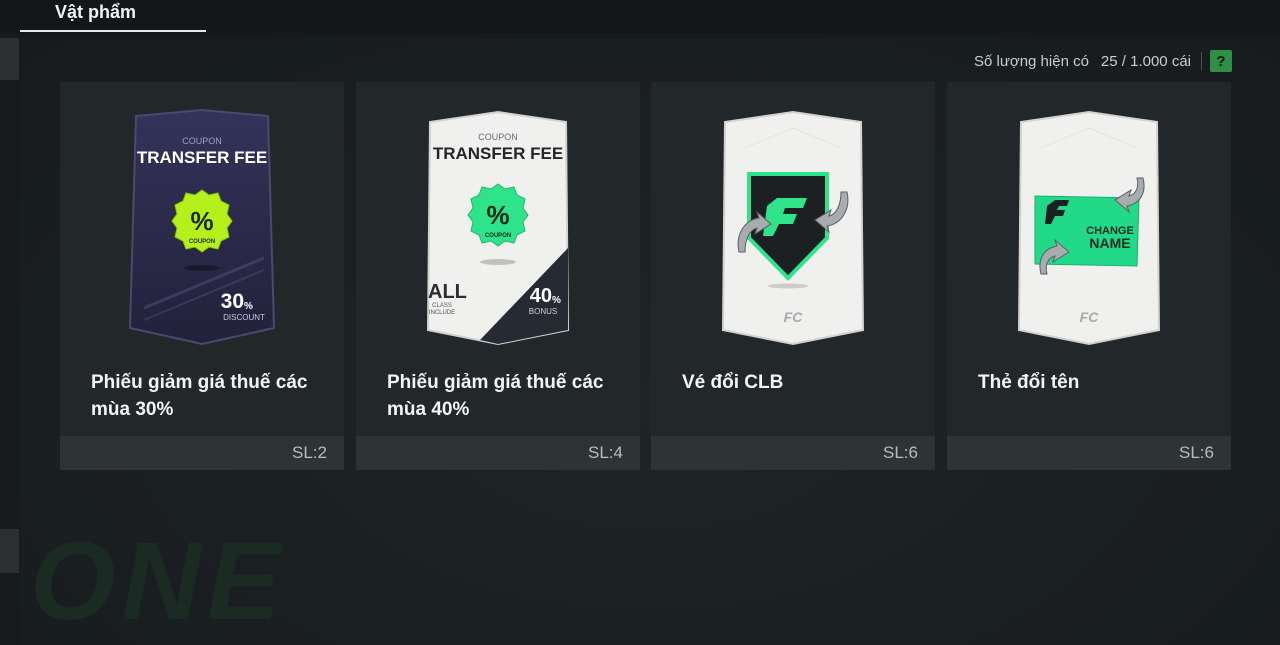  What do you see at coordinates (1109, 243) in the screenshot?
I see `svg-text: NAME` at bounding box center [1109, 243].